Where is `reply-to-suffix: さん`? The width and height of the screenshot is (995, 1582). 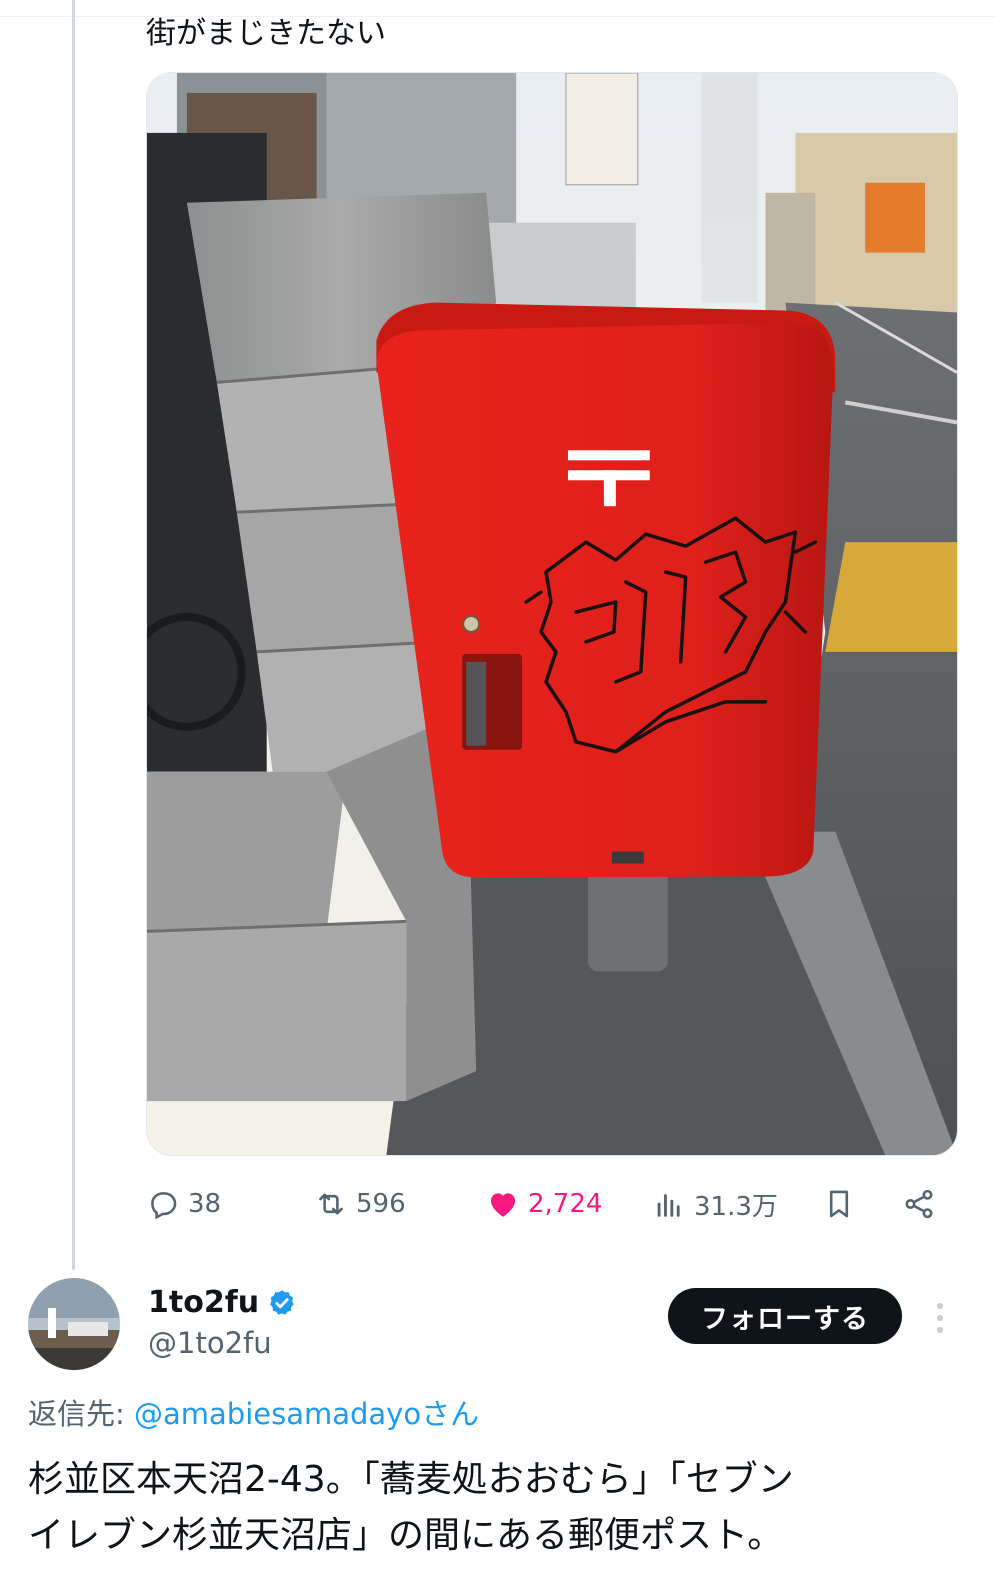 reply-to-suffix: さん is located at coordinates (450, 1414).